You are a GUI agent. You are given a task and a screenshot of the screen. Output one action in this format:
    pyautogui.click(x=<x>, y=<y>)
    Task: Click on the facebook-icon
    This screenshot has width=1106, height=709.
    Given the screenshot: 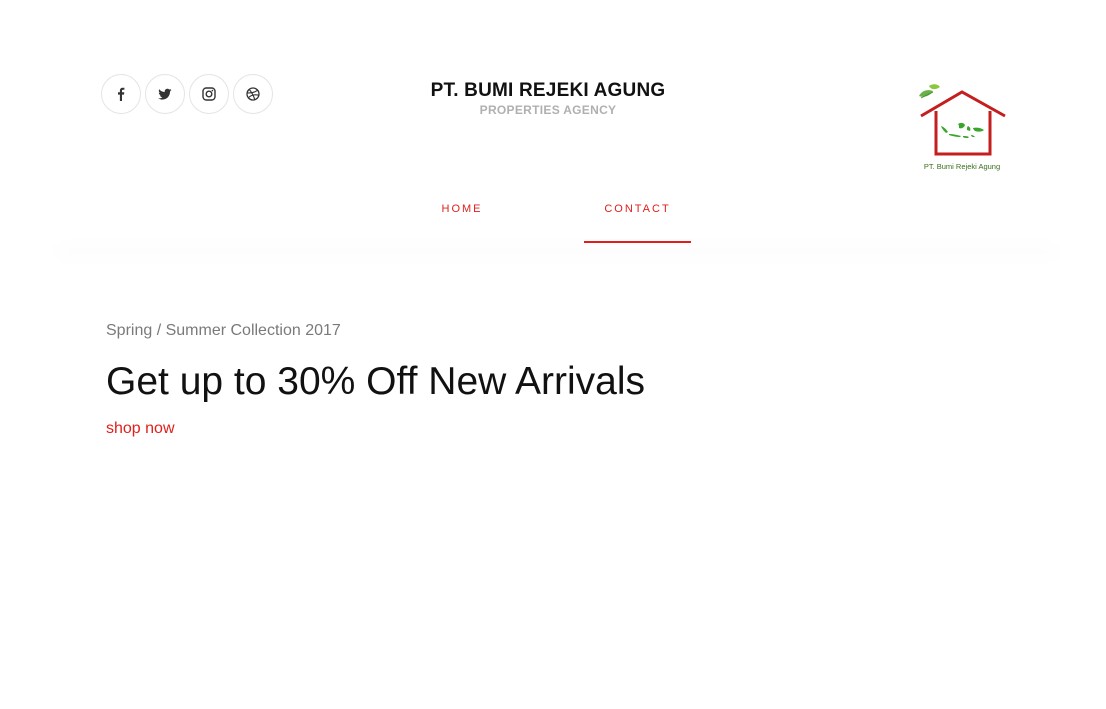 What is the action you would take?
    pyautogui.click(x=121, y=94)
    